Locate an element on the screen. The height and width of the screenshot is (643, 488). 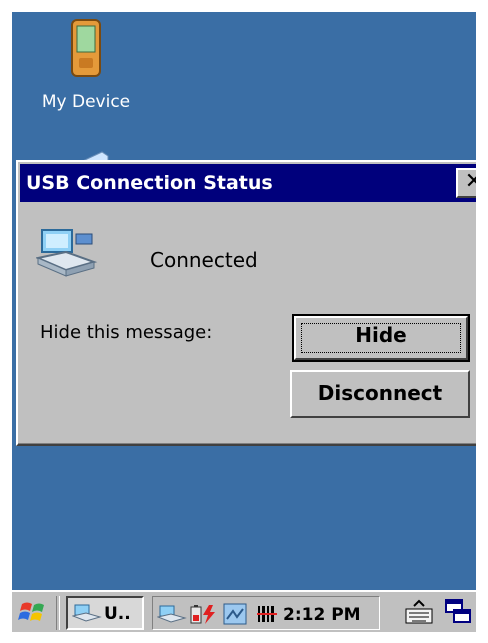
system-tray: 2:12 PM is located at coordinates (266, 613).